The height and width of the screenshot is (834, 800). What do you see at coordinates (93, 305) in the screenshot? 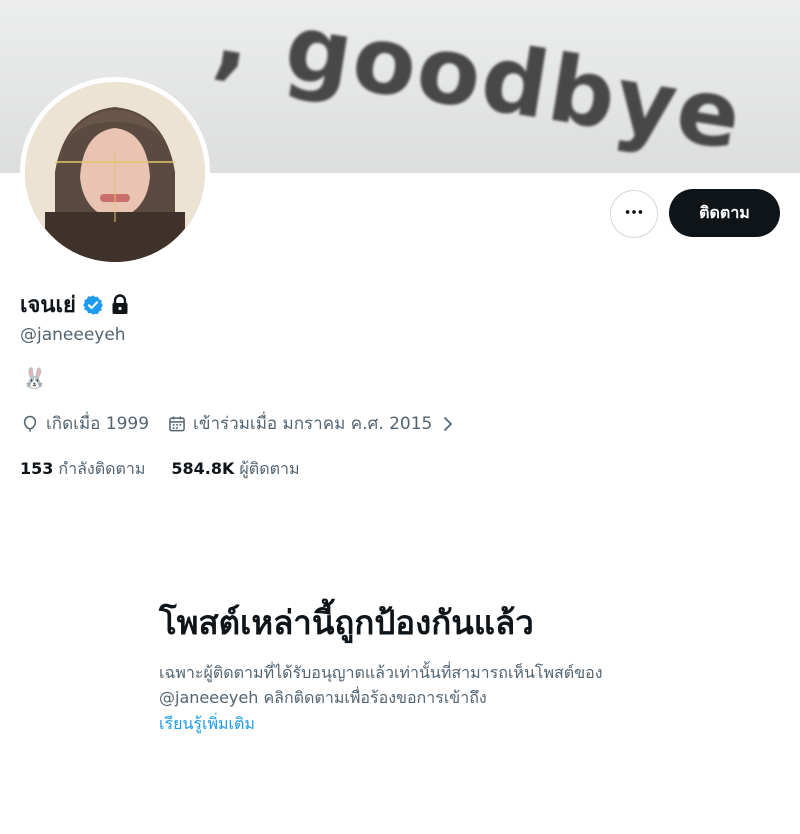
I see `verified-badge-icon` at bounding box center [93, 305].